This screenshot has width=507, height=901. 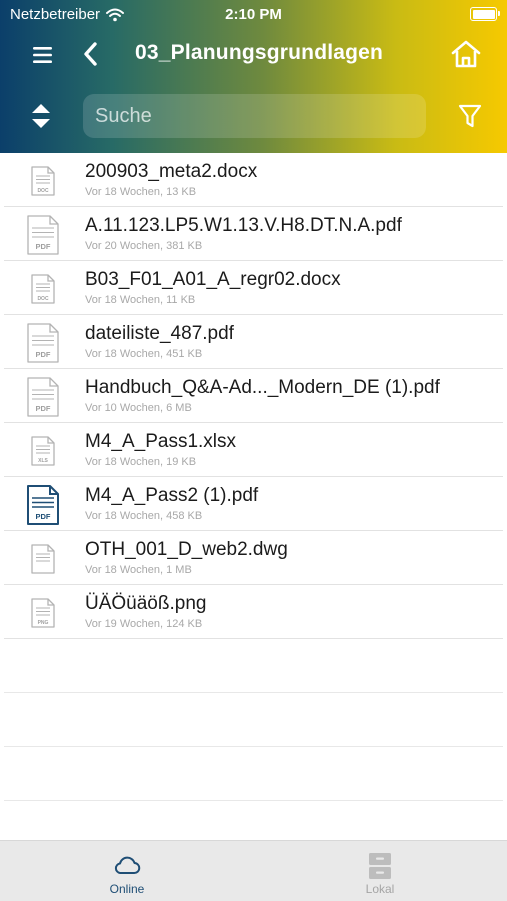 I want to click on tab-lokal: Lokal, so click(x=380, y=871).